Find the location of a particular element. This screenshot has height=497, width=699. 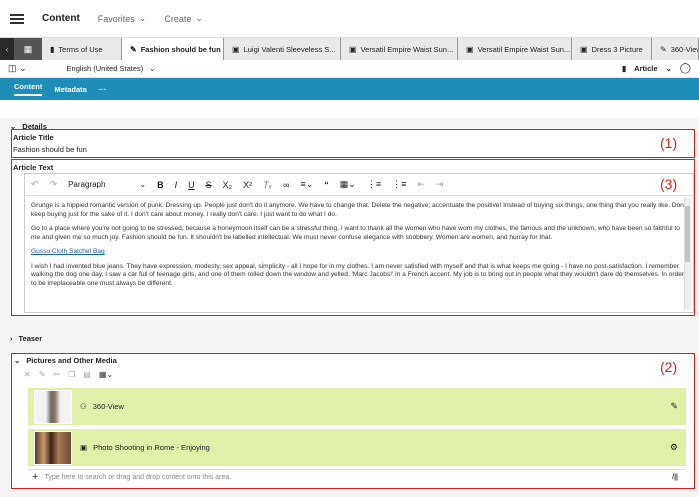

tab-fashion-should-be-fun: ✎Fashion should be fun× is located at coordinates (173, 49).